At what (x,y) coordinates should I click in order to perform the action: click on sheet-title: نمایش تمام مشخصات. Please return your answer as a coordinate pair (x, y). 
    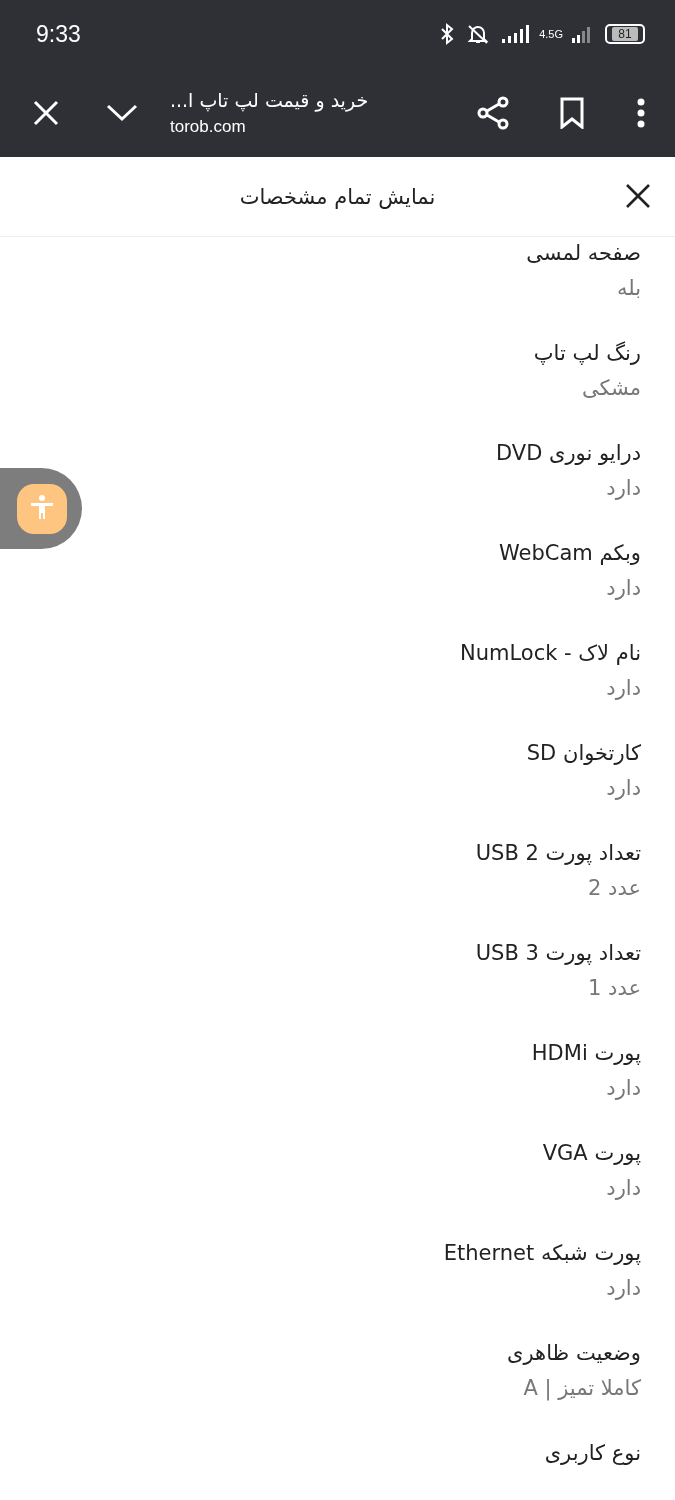
    Looking at the image, I should click on (337, 196).